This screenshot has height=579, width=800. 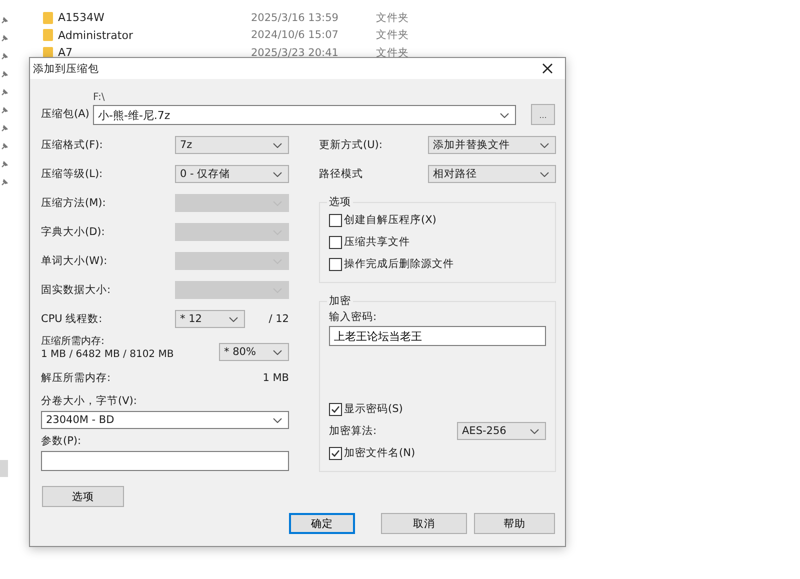 I want to click on folder-path: F:\, so click(x=99, y=97).